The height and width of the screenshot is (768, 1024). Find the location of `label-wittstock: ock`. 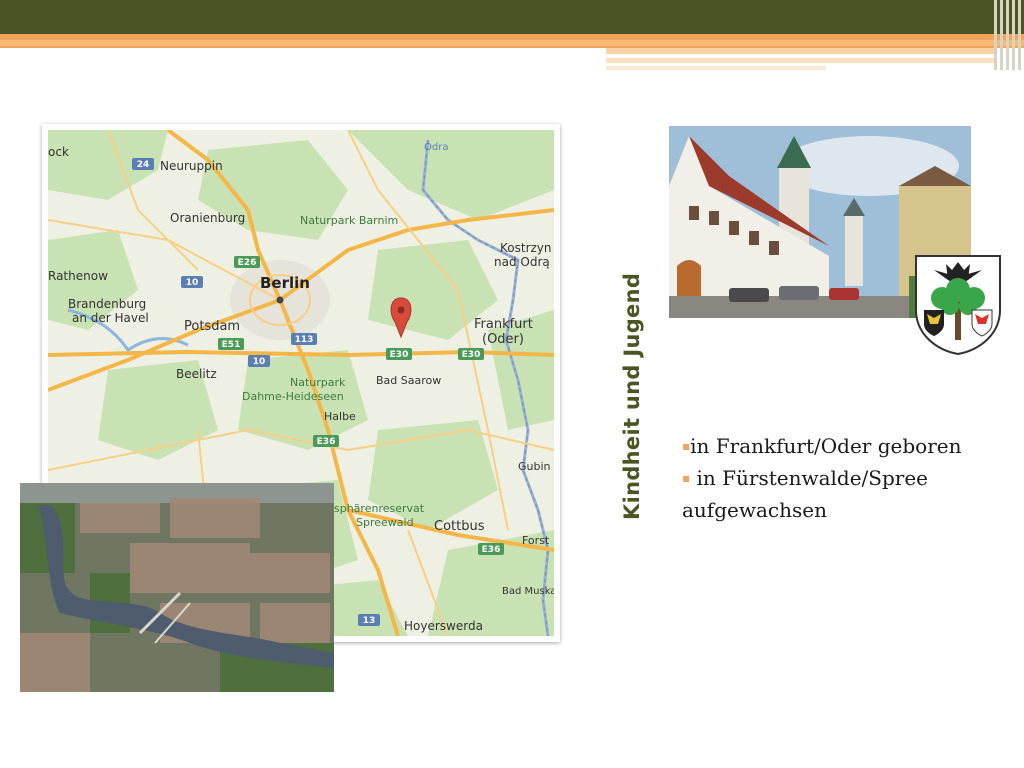

label-wittstock: ock is located at coordinates (58, 152).